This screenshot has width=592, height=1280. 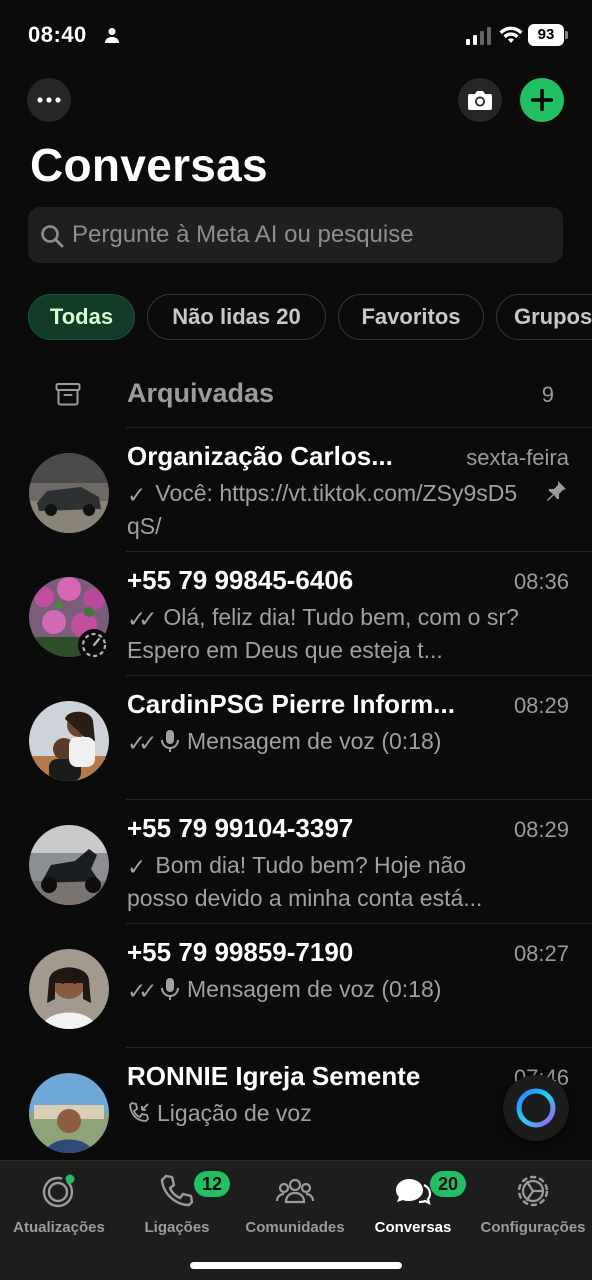 I want to click on tab-calls: Ligações 12, so click(x=177, y=1206).